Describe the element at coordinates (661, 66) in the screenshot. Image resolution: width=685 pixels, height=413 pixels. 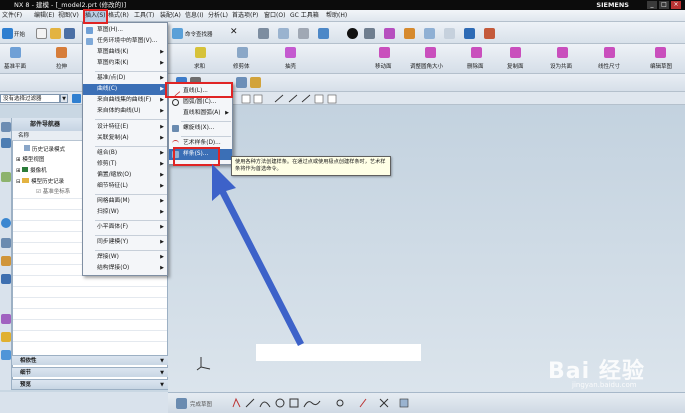
I see `edit-sketch-button: 编辑草图` at that location.